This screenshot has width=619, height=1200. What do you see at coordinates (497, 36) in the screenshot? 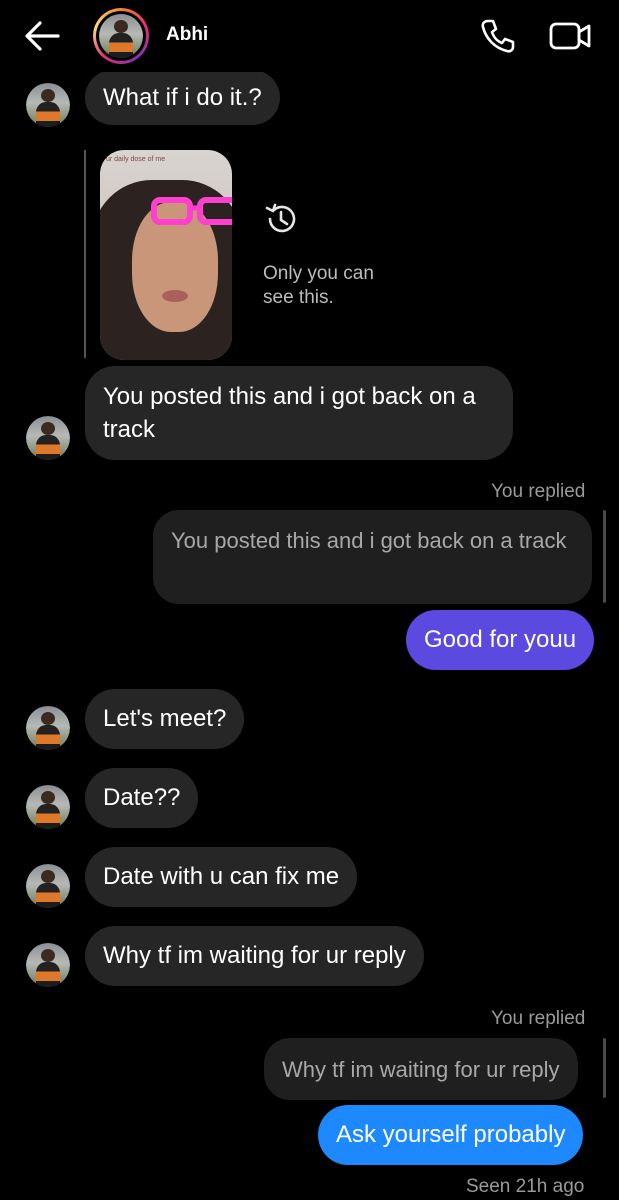
I see `phone-icon` at bounding box center [497, 36].